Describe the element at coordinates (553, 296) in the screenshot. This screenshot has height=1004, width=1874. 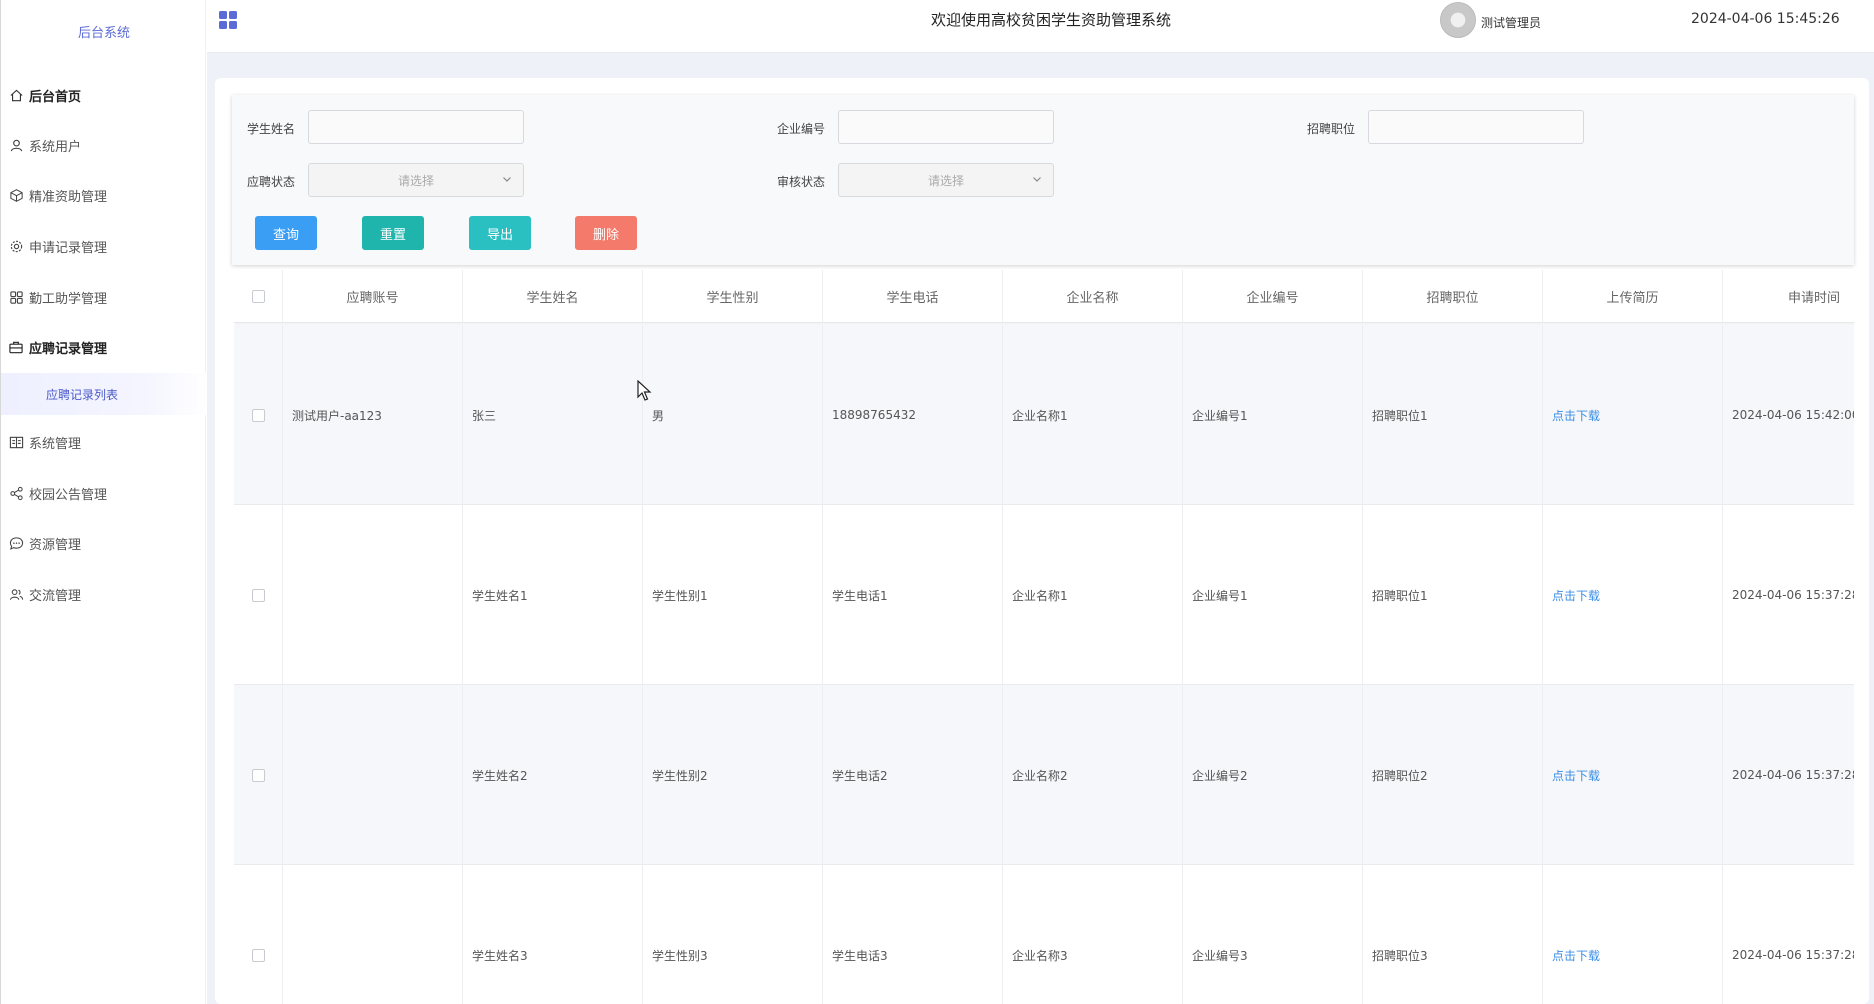
I see `column-header: 学生姓名` at that location.